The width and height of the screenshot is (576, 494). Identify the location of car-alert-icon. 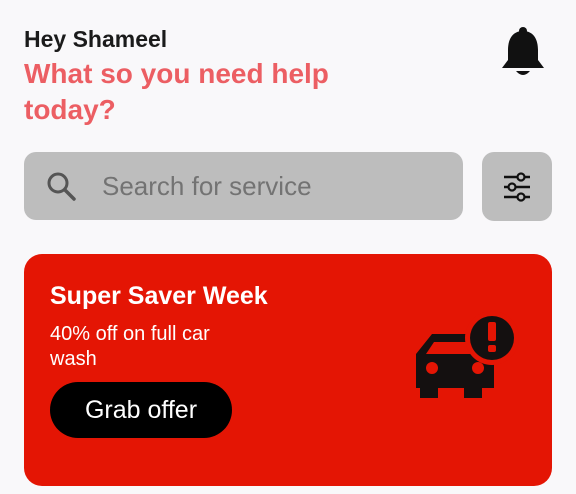
(467, 354).